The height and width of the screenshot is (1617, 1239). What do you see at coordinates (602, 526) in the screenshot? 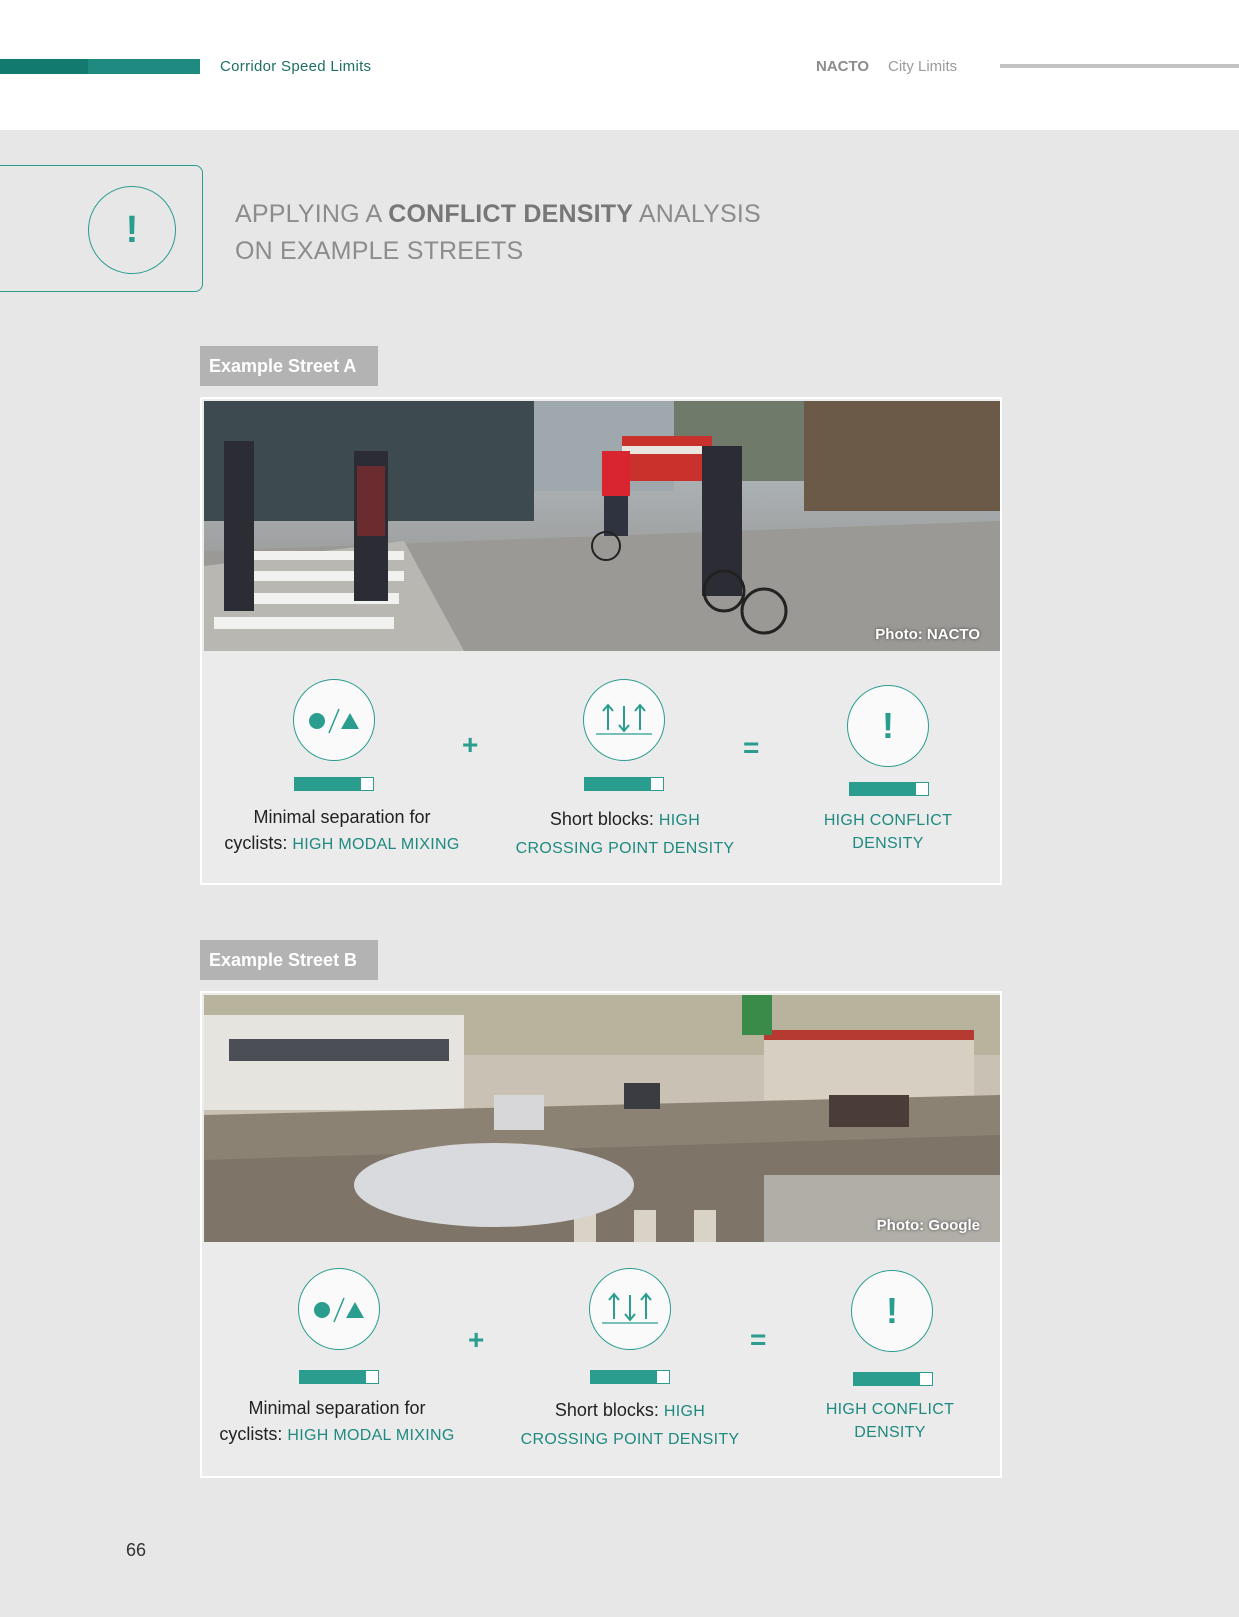
I see `street-a-photo: Photo: NACTO` at bounding box center [602, 526].